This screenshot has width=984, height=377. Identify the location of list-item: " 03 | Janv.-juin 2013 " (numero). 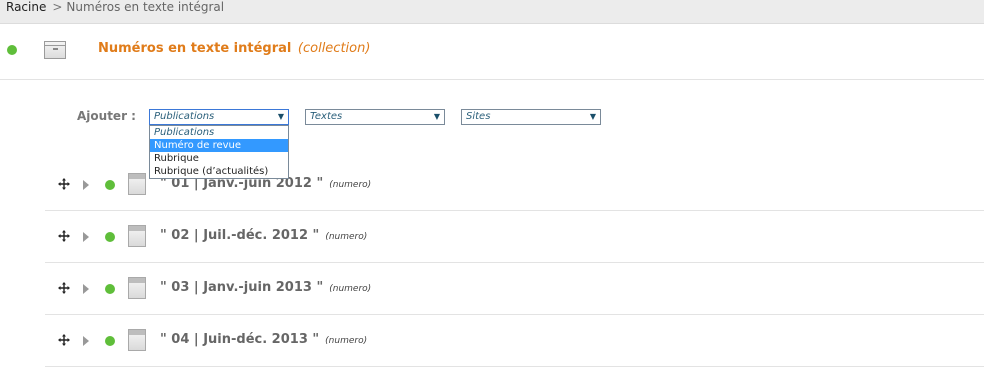
(514, 289).